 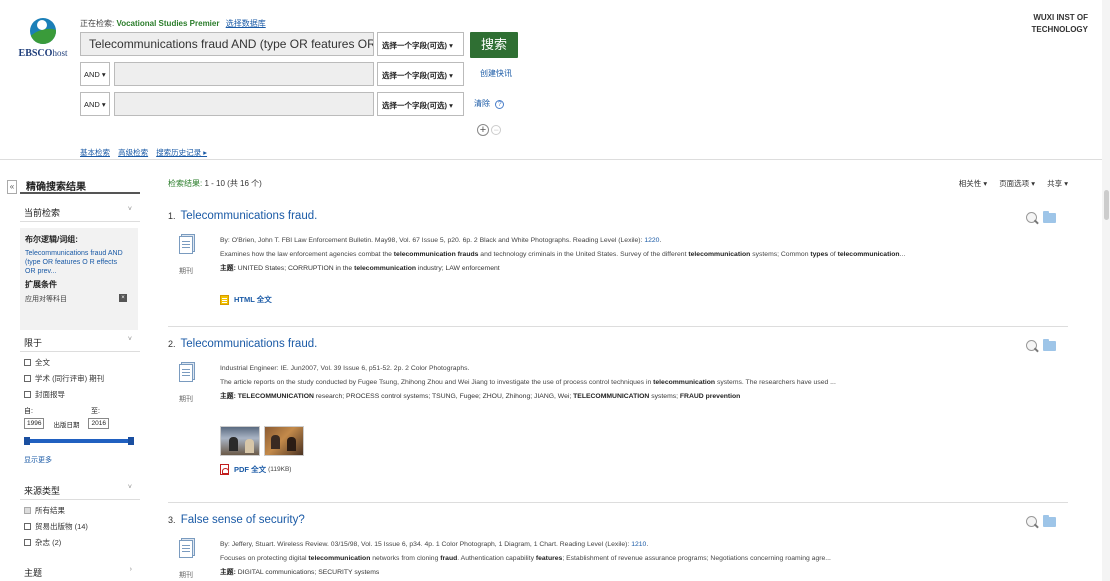 I want to click on searching-label: 正在检索:, so click(x=97, y=23).